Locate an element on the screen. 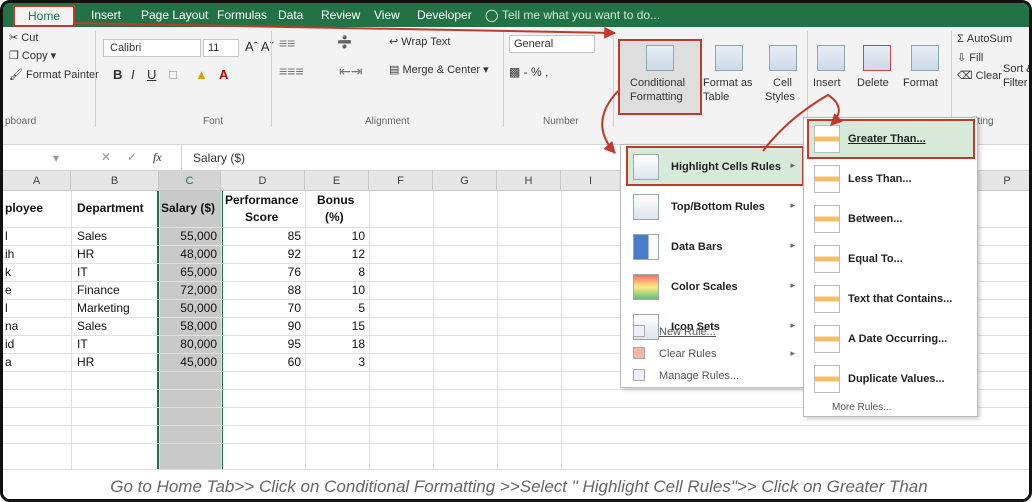  column-header-a: A is located at coordinates (37, 181).